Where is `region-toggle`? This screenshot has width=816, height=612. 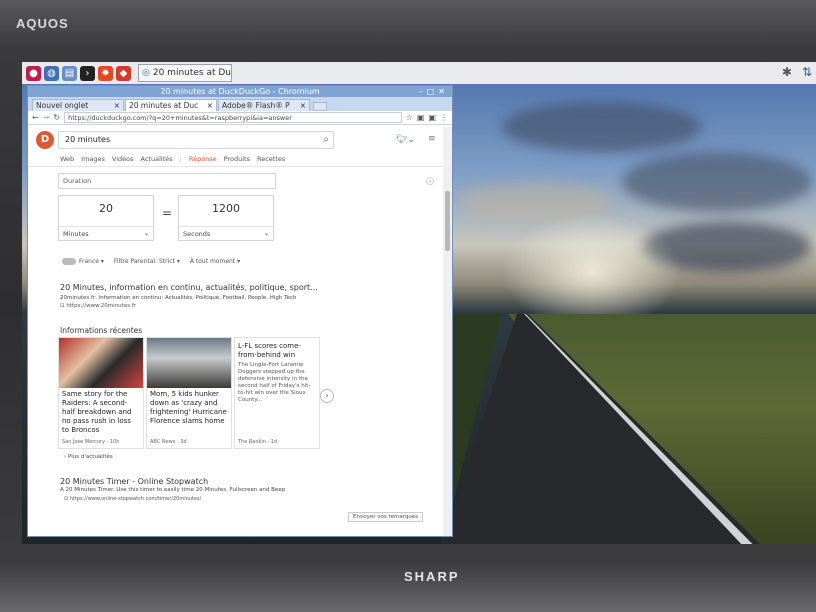
region-toggle is located at coordinates (69, 261).